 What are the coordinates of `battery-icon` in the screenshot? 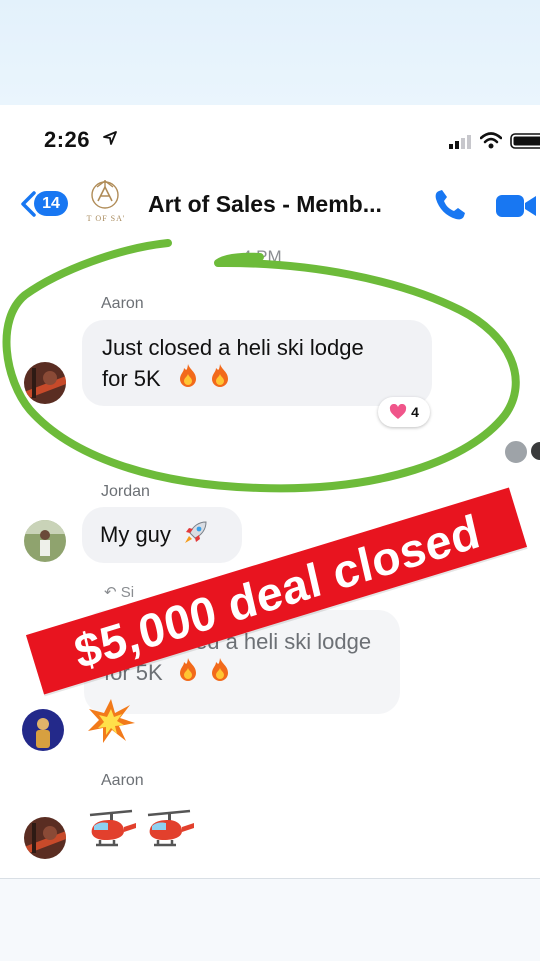 It's located at (525, 141).